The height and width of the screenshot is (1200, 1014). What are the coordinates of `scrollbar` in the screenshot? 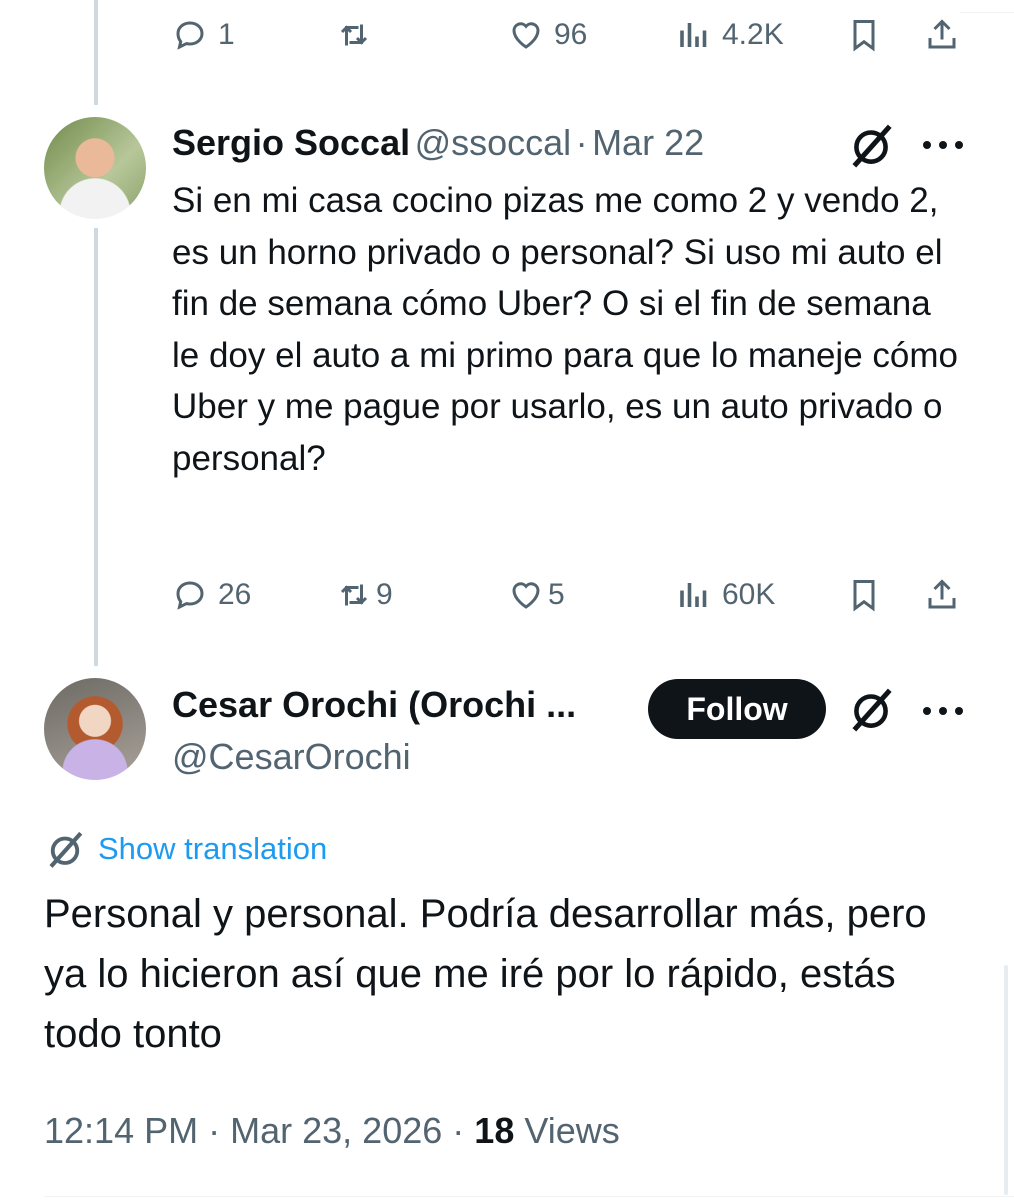 It's located at (1006, 1080).